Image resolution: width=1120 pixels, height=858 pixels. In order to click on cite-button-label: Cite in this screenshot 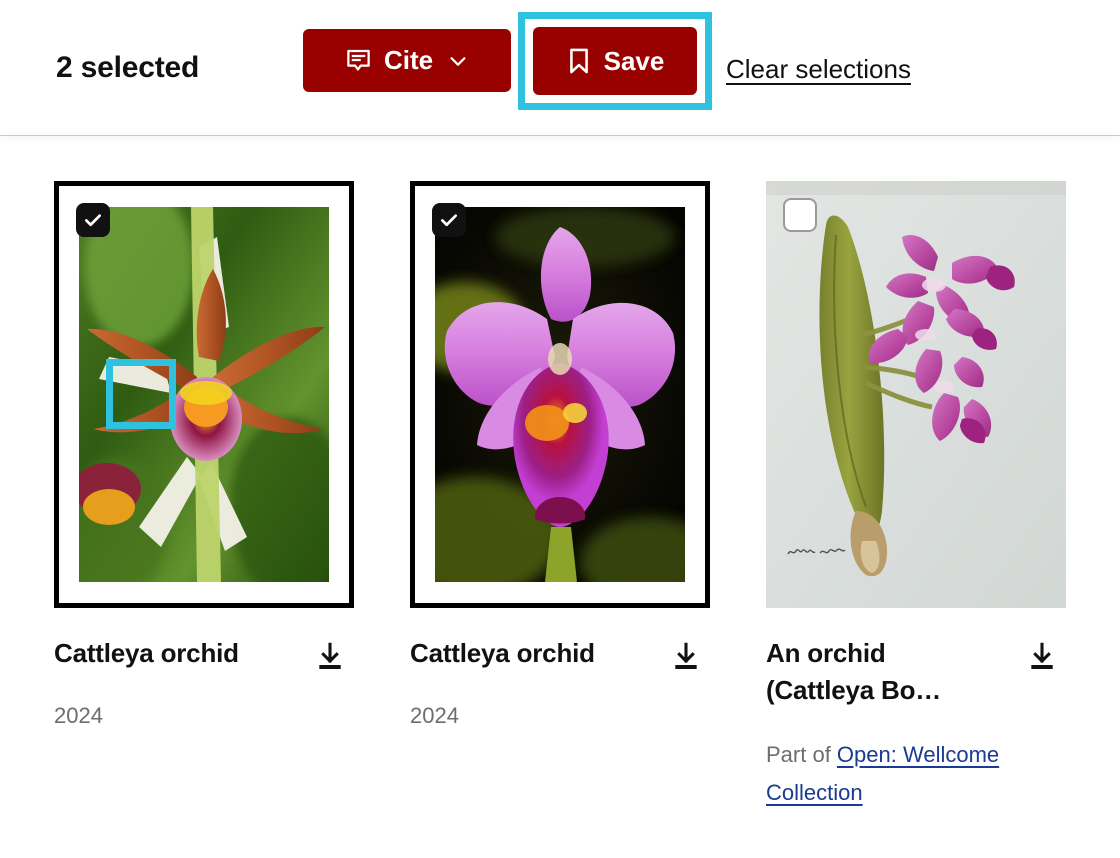, I will do `click(408, 60)`.